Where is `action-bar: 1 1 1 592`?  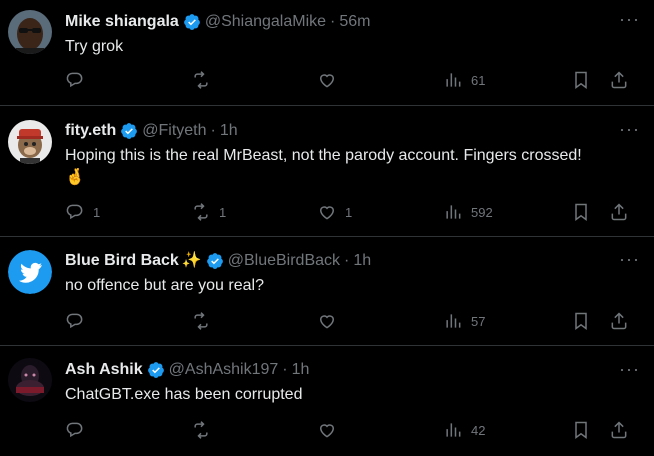
action-bar: 1 1 1 592 is located at coordinates (359, 213).